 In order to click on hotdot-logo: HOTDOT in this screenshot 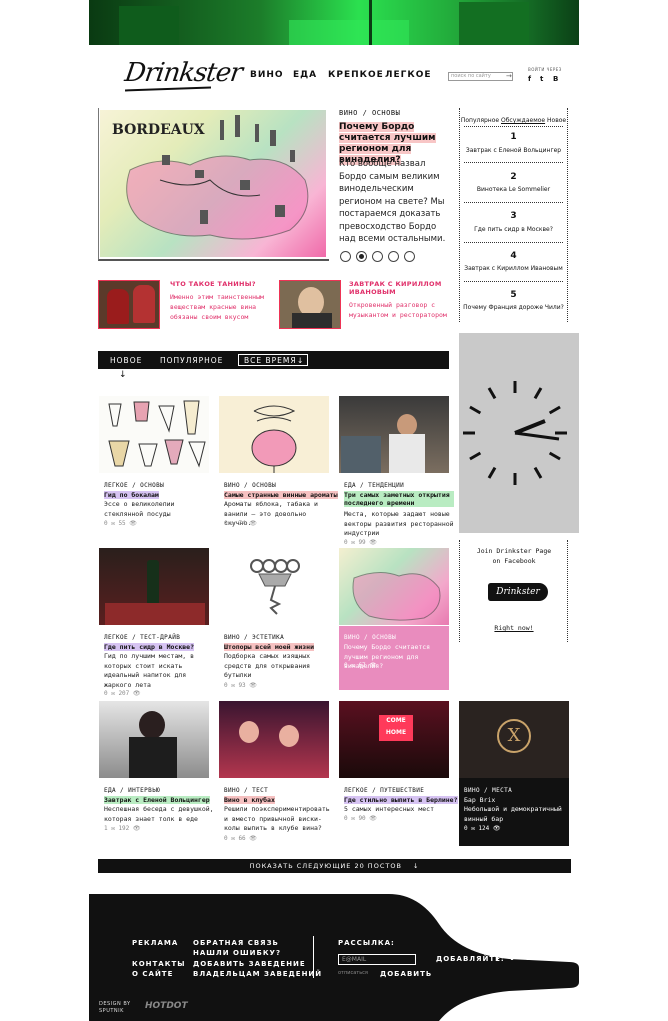, I will do `click(166, 1006)`.